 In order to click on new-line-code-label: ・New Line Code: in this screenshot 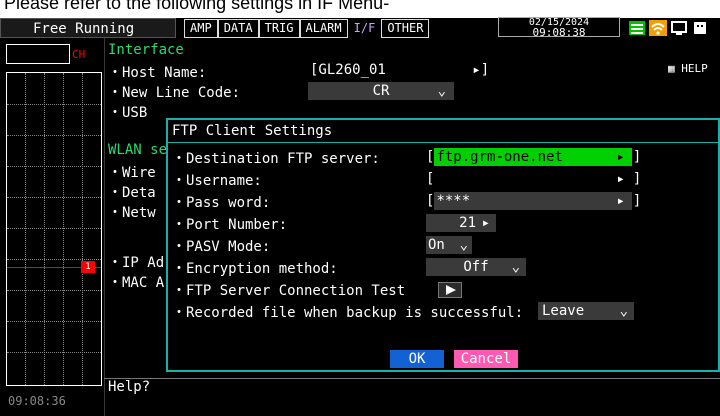, I will do `click(174, 93)`.